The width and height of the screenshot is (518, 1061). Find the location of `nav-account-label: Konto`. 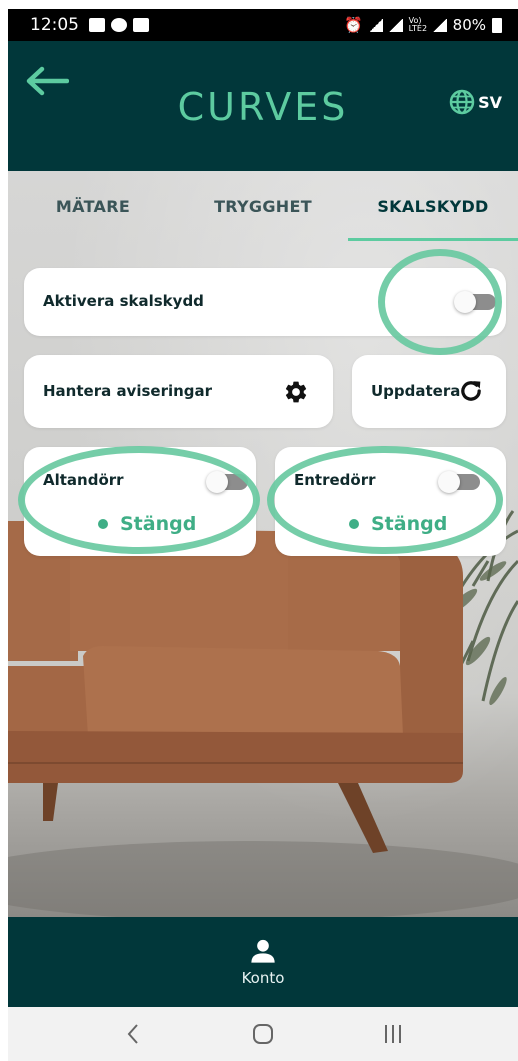

nav-account-label: Konto is located at coordinates (263, 978).